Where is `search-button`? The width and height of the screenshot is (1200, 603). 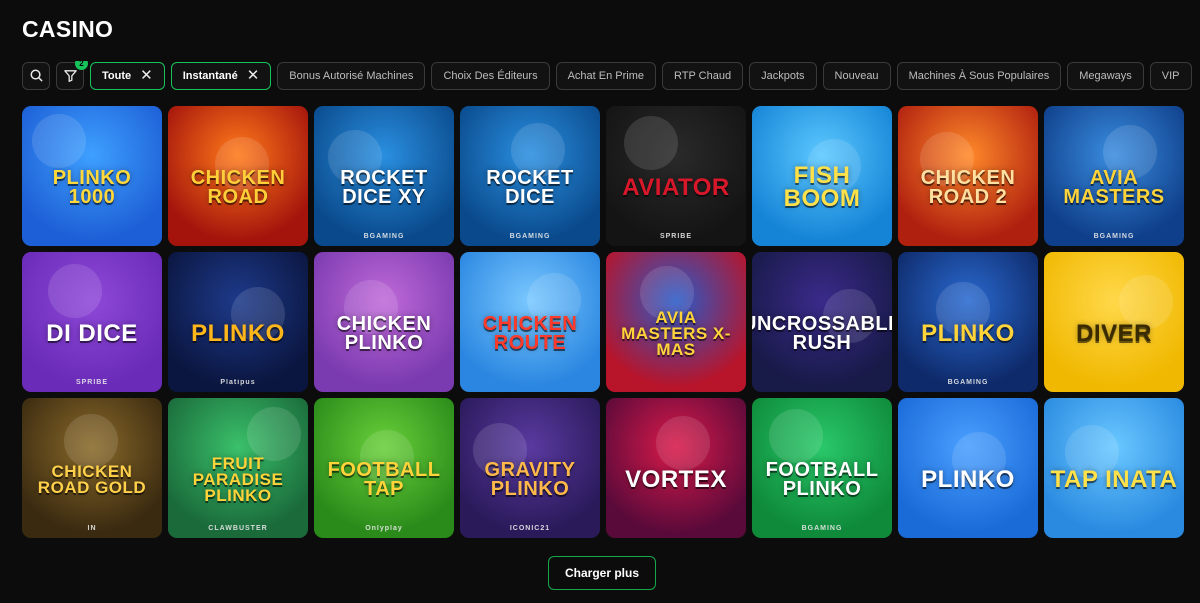
search-button is located at coordinates (36, 75).